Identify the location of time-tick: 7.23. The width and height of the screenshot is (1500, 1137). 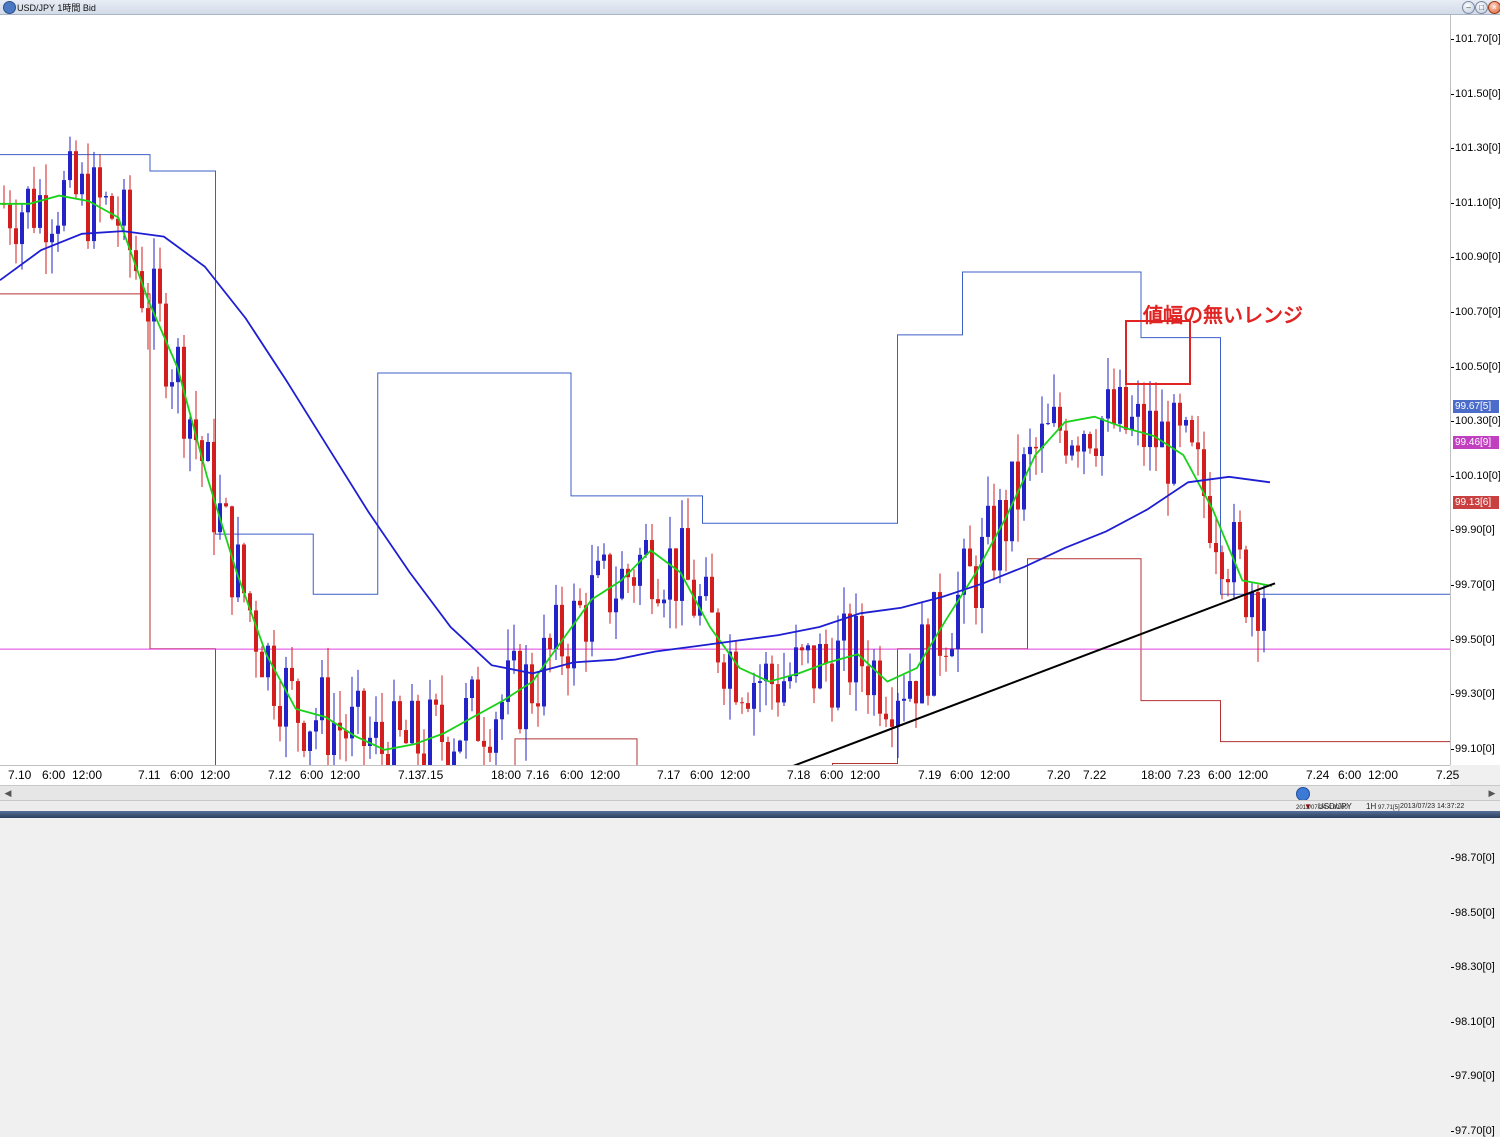
(1189, 775).